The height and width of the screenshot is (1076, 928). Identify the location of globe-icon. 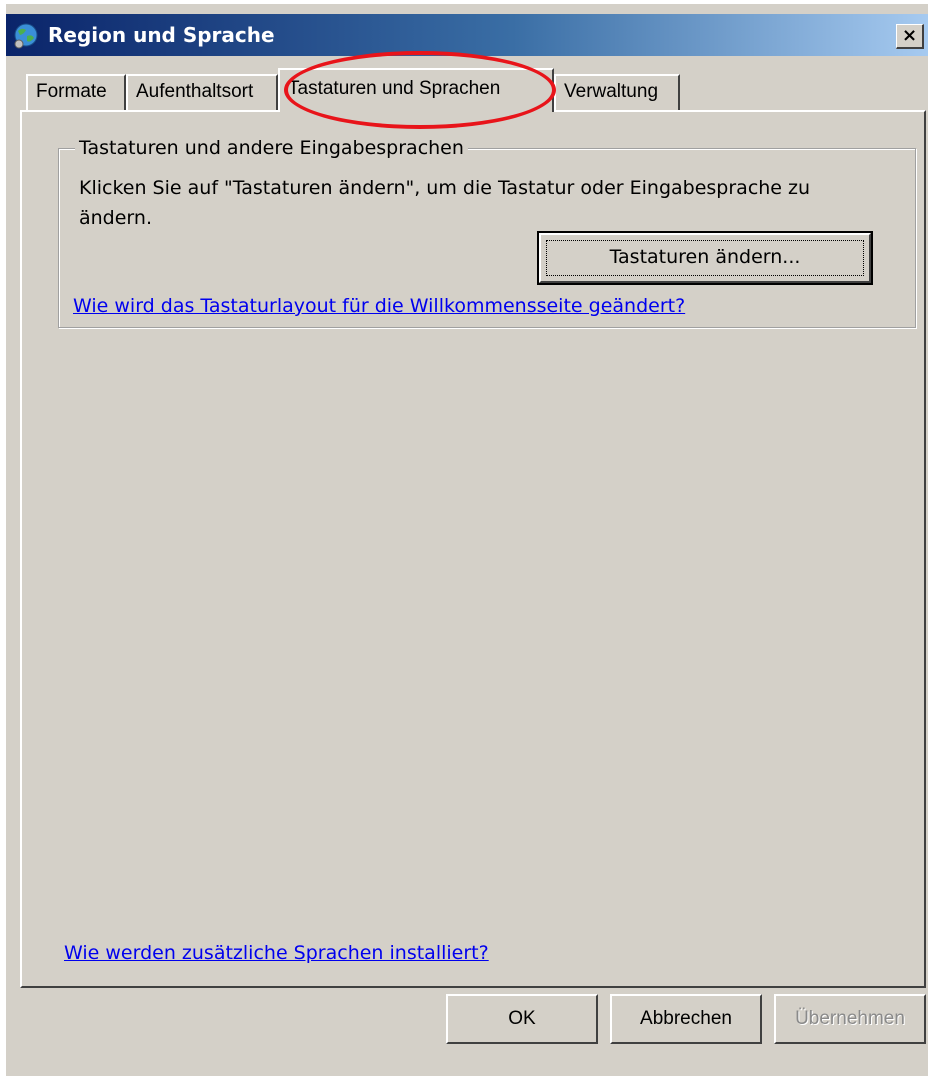
(26, 36).